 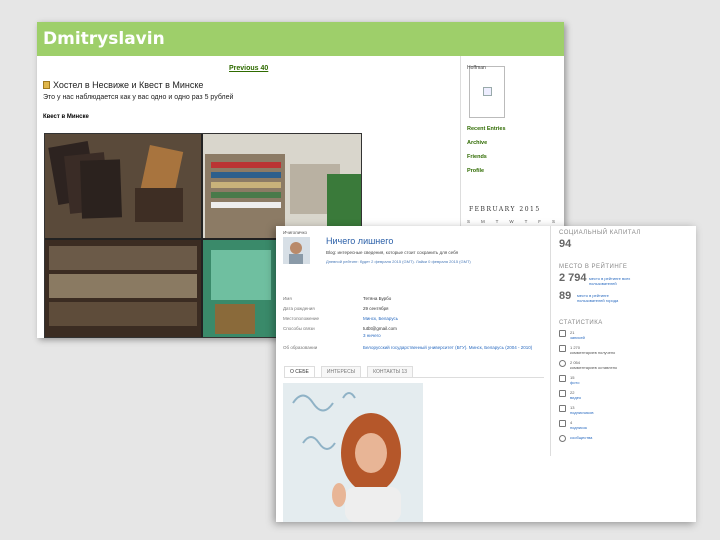 What do you see at coordinates (562, 348) in the screenshot?
I see `comment-icon` at bounding box center [562, 348].